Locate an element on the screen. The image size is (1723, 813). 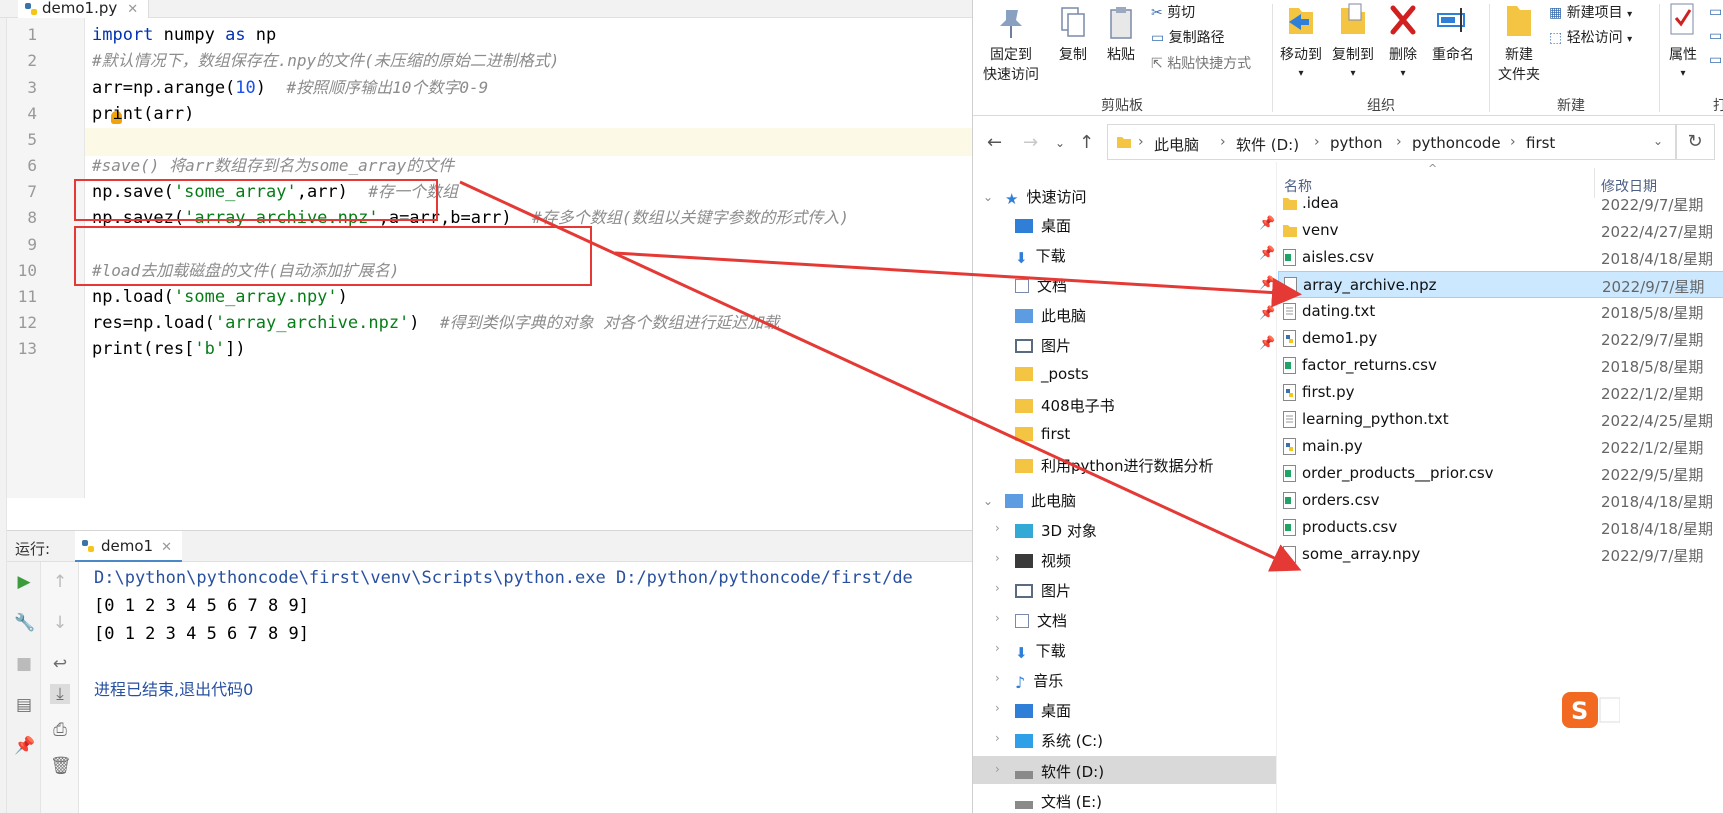
breadcrumb-python: python is located at coordinates (1356, 143).